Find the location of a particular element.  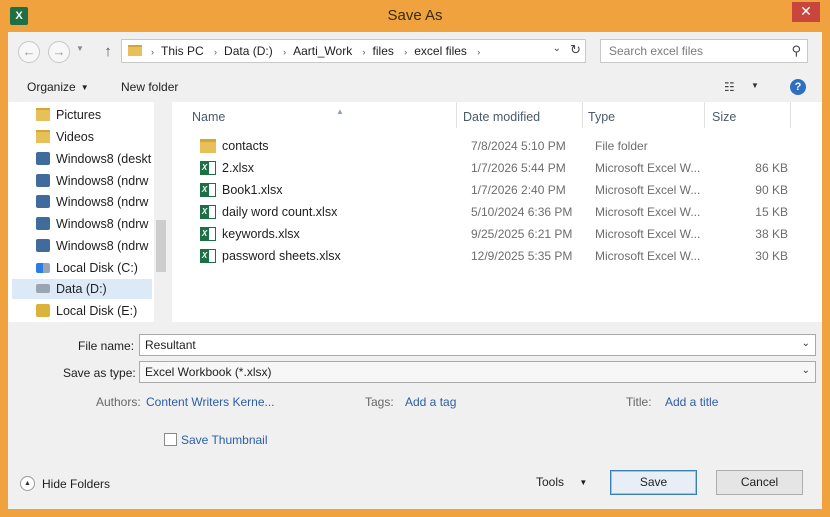

up-button: ↑ is located at coordinates (108, 52).